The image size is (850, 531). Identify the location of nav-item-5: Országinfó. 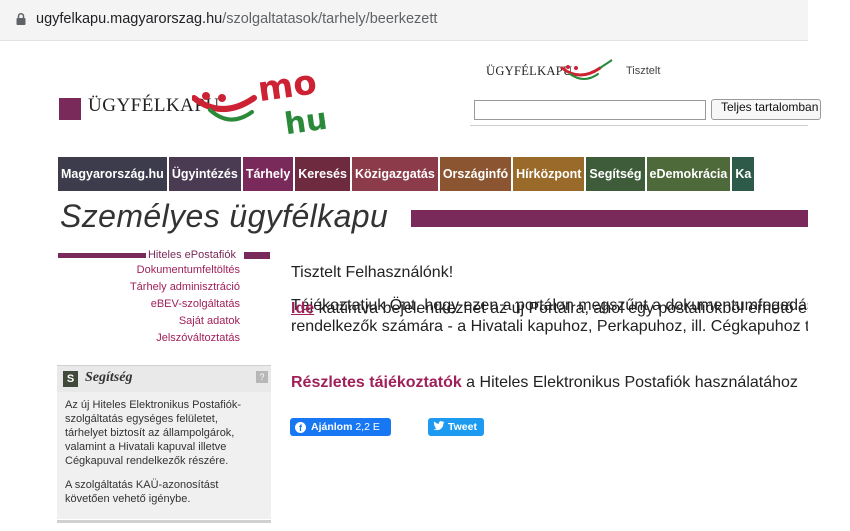
(475, 174).